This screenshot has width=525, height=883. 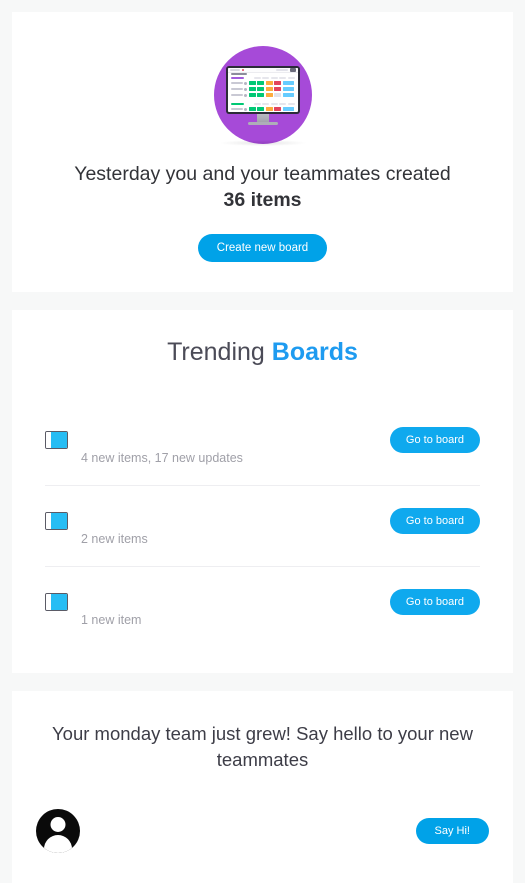 I want to click on board-group-two, so click(x=263, y=107).